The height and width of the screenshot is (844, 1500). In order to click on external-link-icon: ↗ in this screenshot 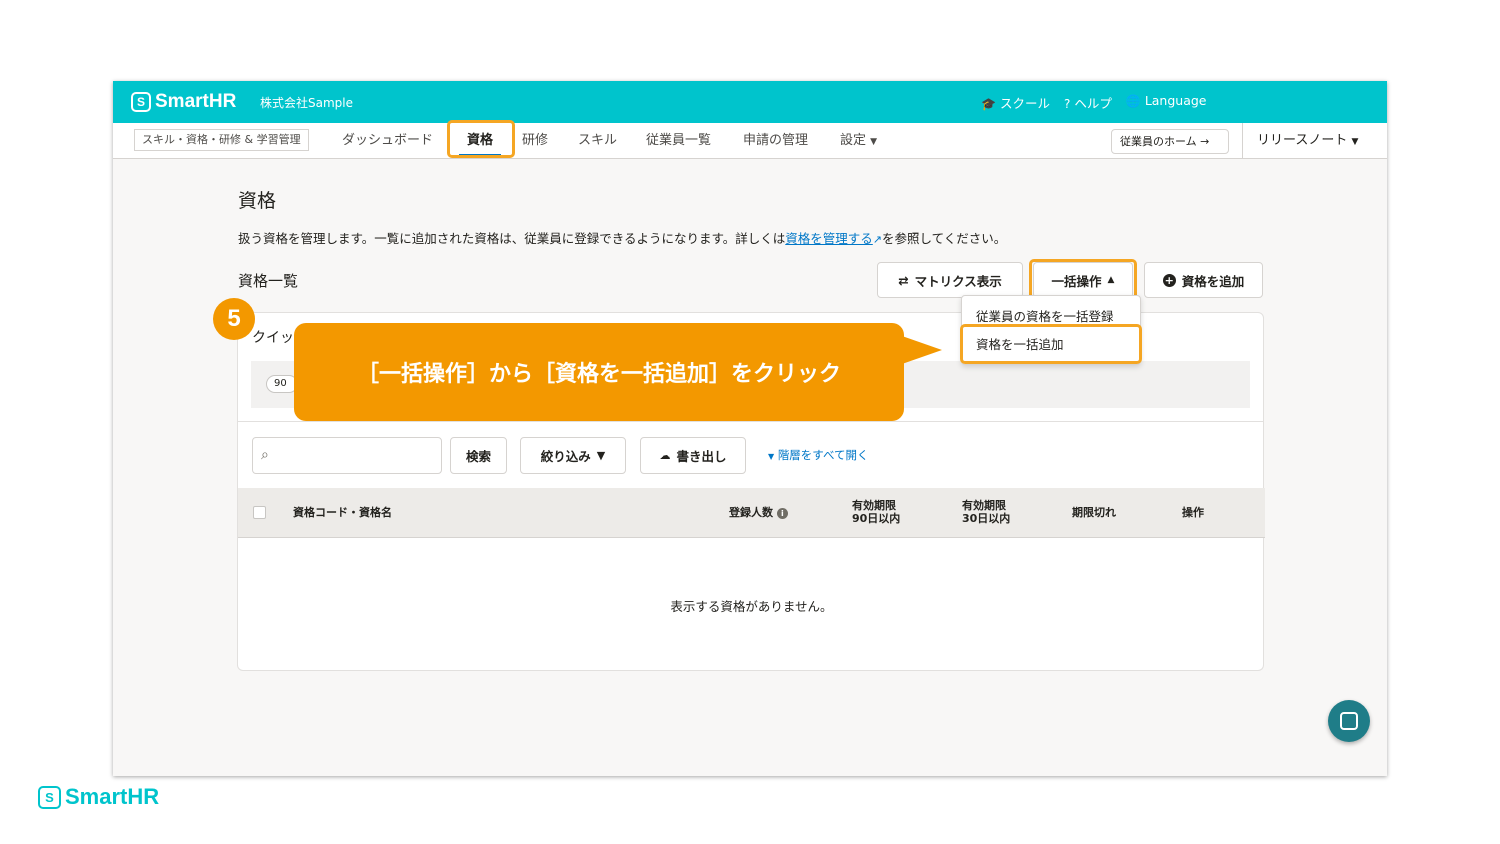, I will do `click(877, 239)`.